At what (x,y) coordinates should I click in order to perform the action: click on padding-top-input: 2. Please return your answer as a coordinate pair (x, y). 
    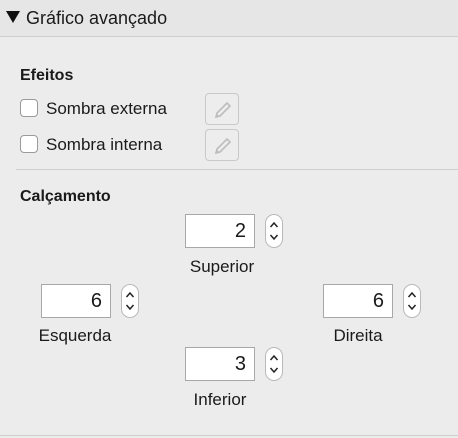
    Looking at the image, I should click on (220, 231).